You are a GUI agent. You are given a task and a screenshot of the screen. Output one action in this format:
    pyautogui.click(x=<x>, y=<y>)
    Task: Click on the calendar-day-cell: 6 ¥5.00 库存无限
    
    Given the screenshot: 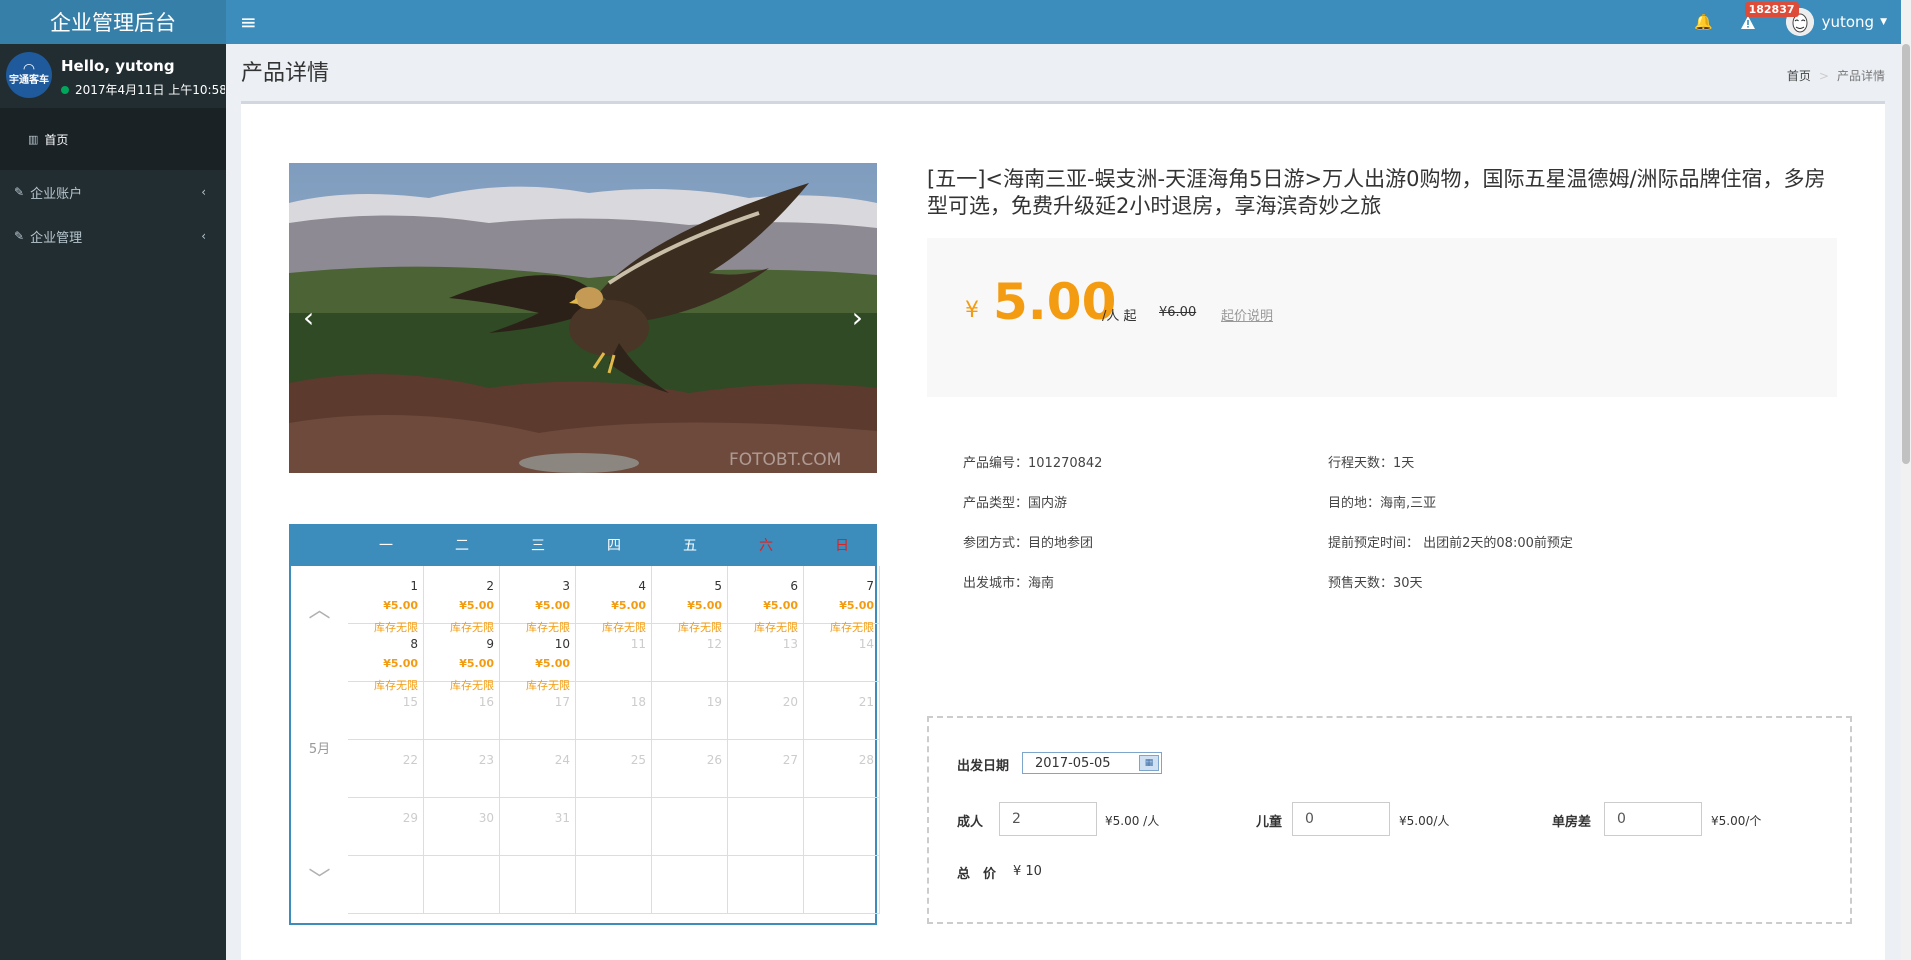 What is the action you would take?
    pyautogui.click(x=766, y=600)
    